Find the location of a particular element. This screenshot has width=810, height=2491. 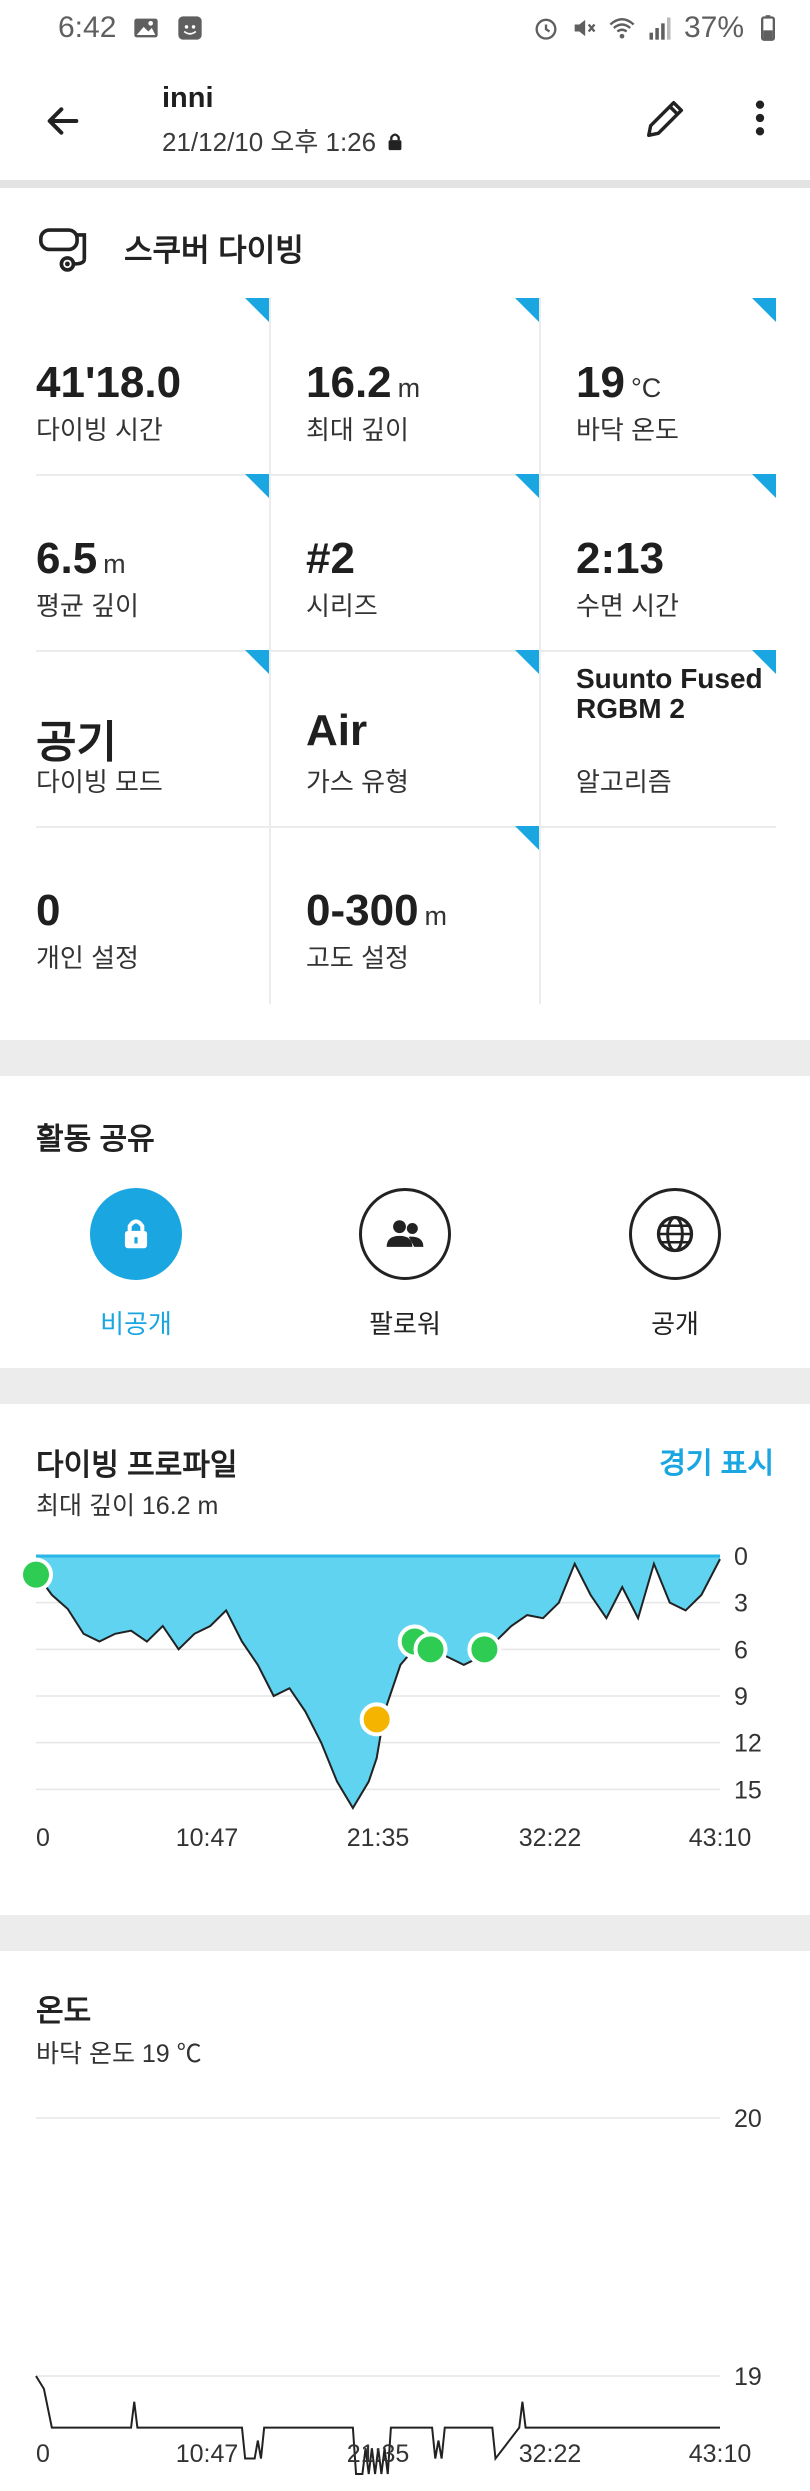

activity-type-header: 스쿠버 다이빙 is located at coordinates (170, 247).